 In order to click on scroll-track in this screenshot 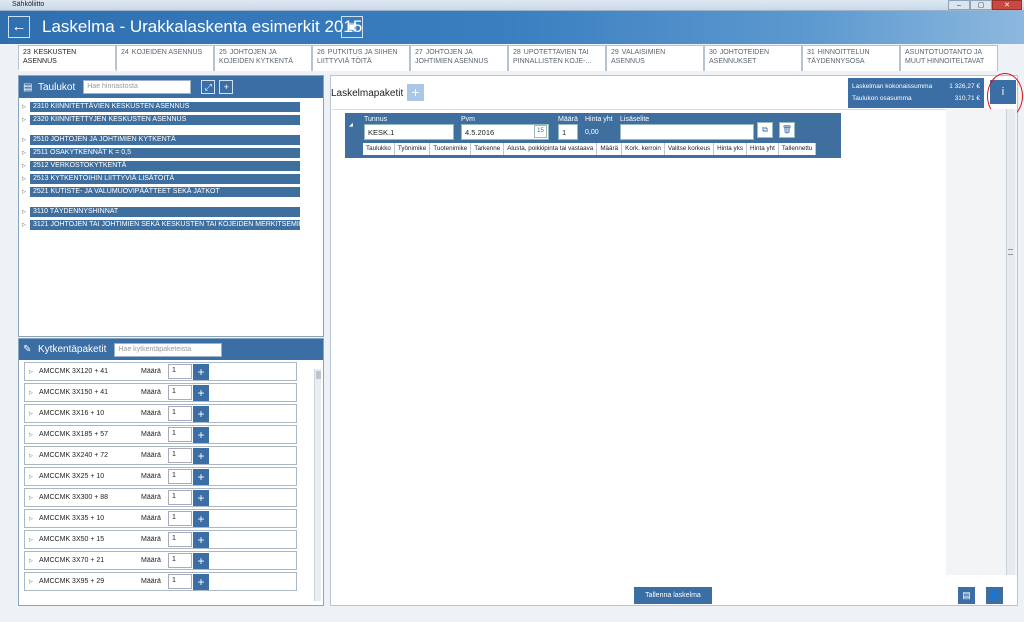, I will do `click(1010, 342)`.